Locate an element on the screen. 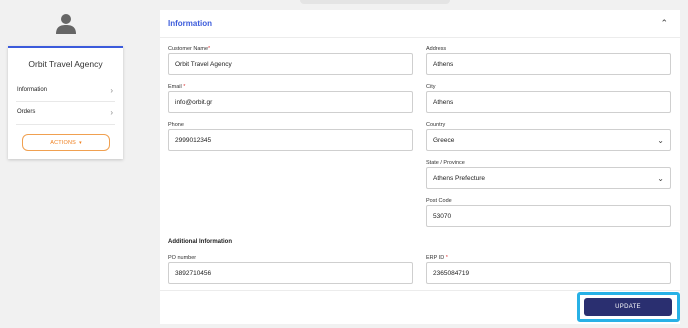 This screenshot has height=328, width=688. panel-title: Information is located at coordinates (190, 23).